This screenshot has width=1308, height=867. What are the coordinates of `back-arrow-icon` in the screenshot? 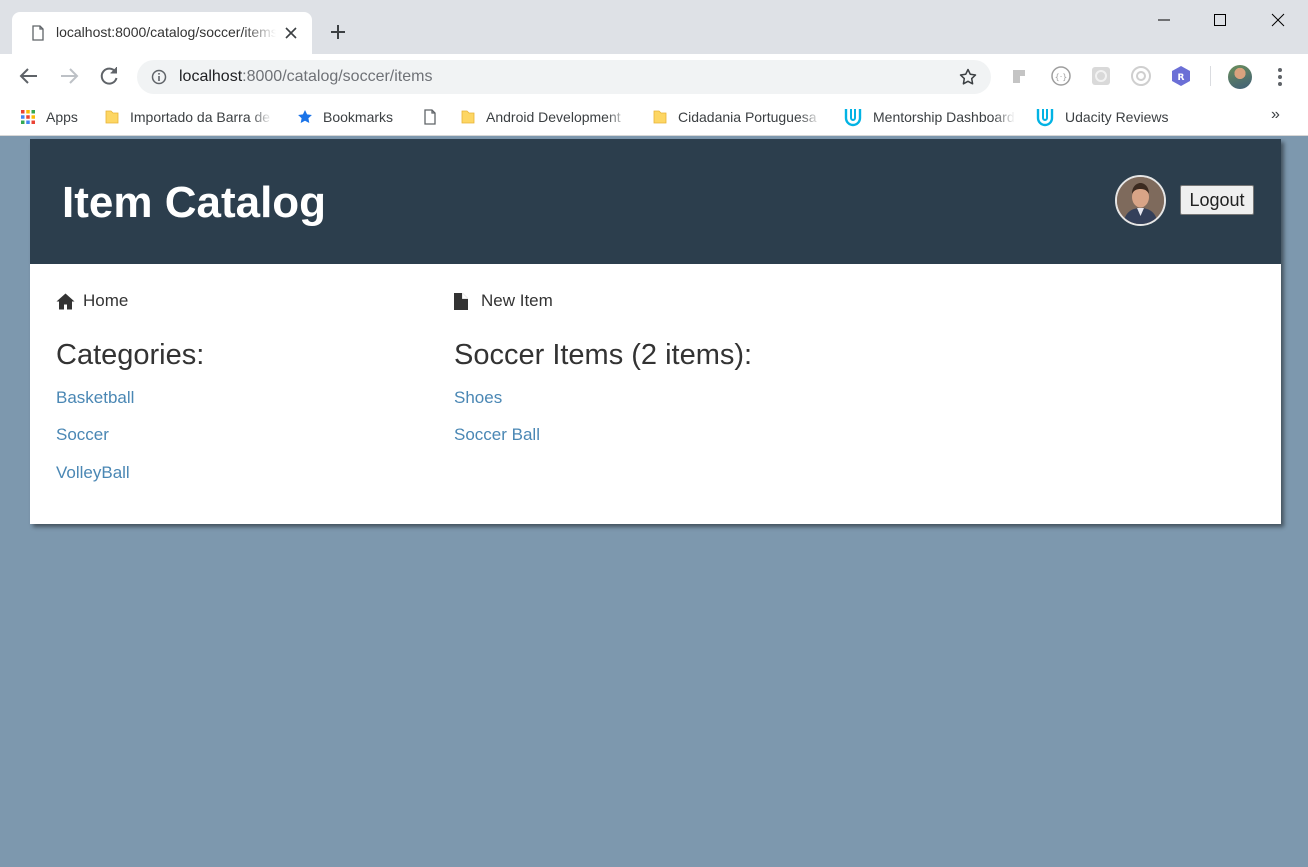 It's located at (29, 76).